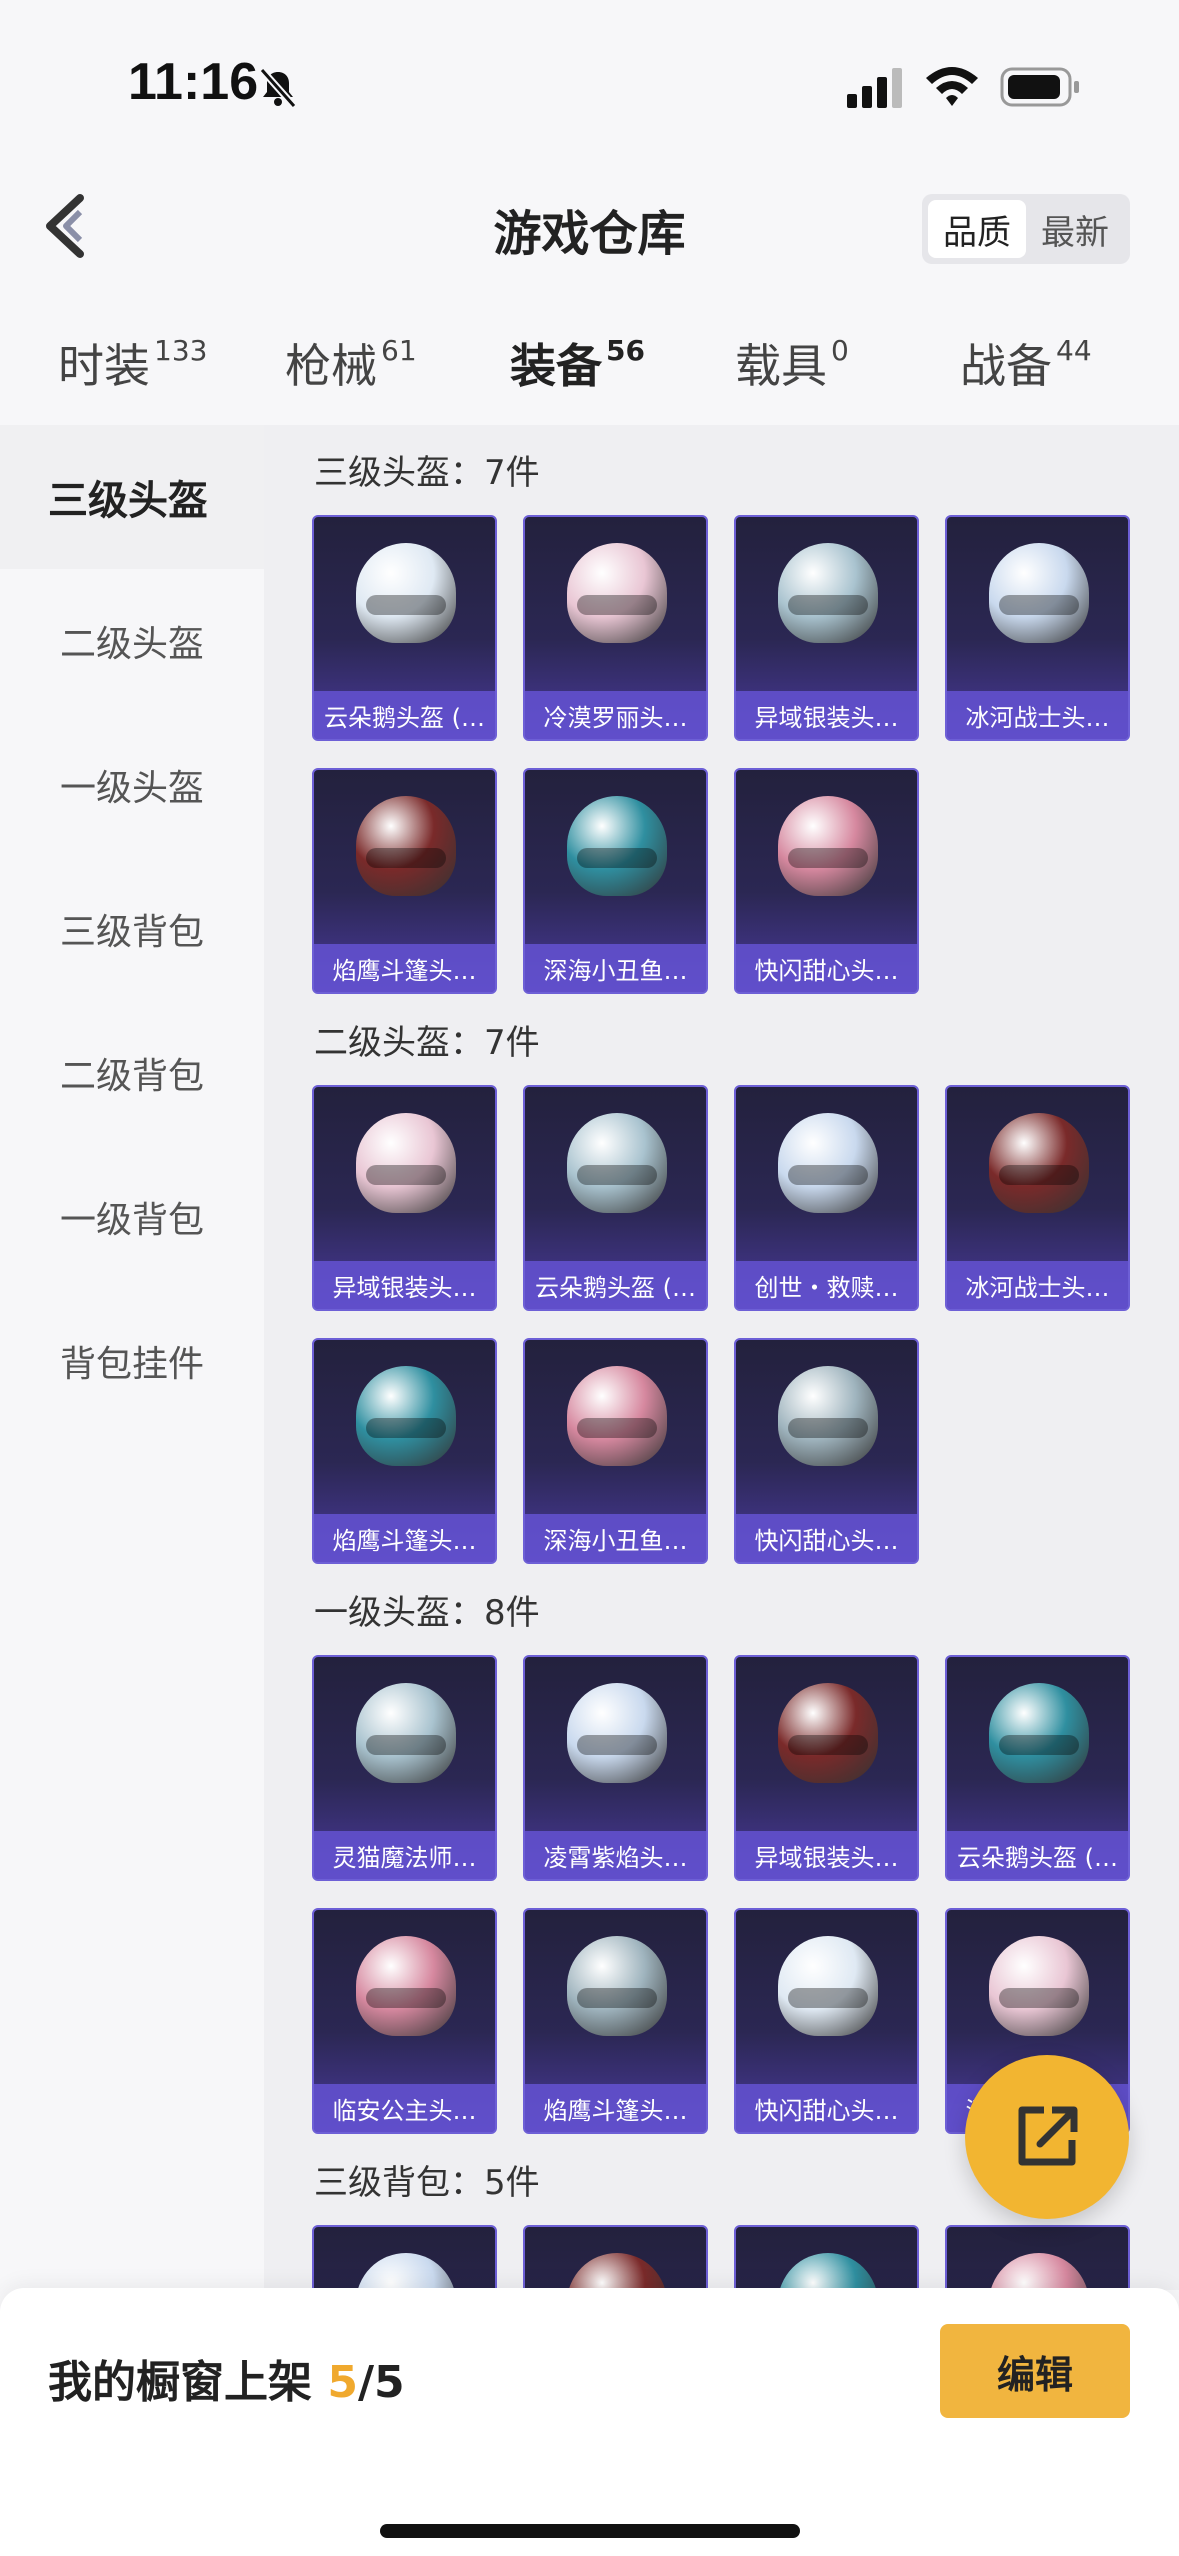 The image size is (1179, 2556). What do you see at coordinates (427, 1043) in the screenshot?
I see `section-title: 二级头盔：7件` at bounding box center [427, 1043].